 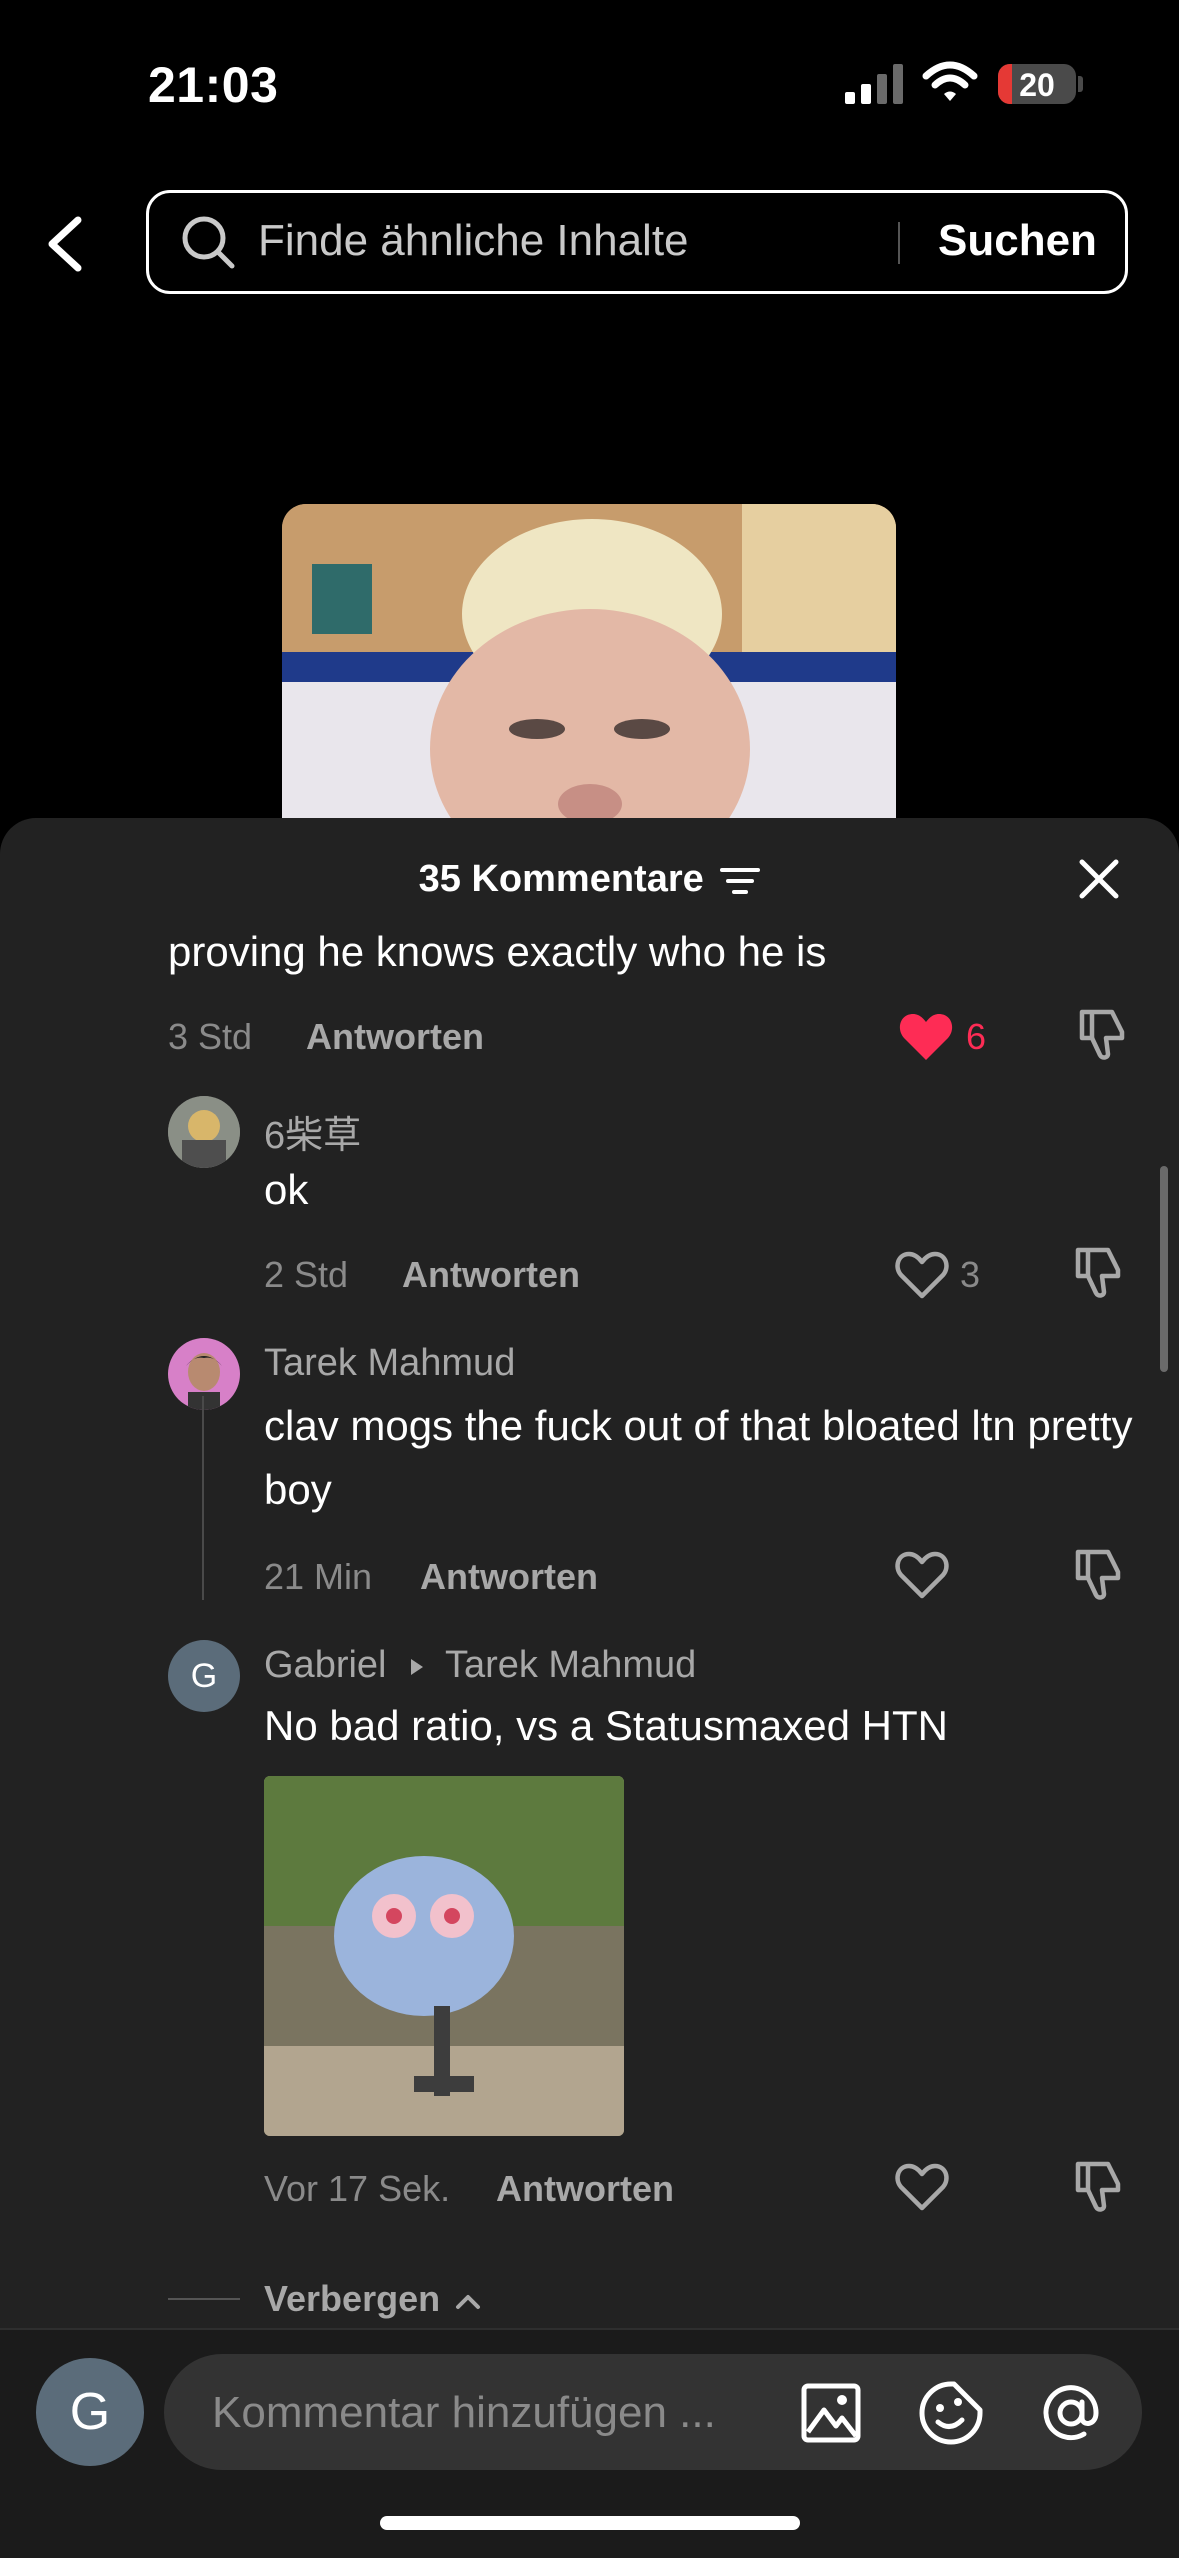 What do you see at coordinates (740, 881) in the screenshot?
I see `sort-filter-icon` at bounding box center [740, 881].